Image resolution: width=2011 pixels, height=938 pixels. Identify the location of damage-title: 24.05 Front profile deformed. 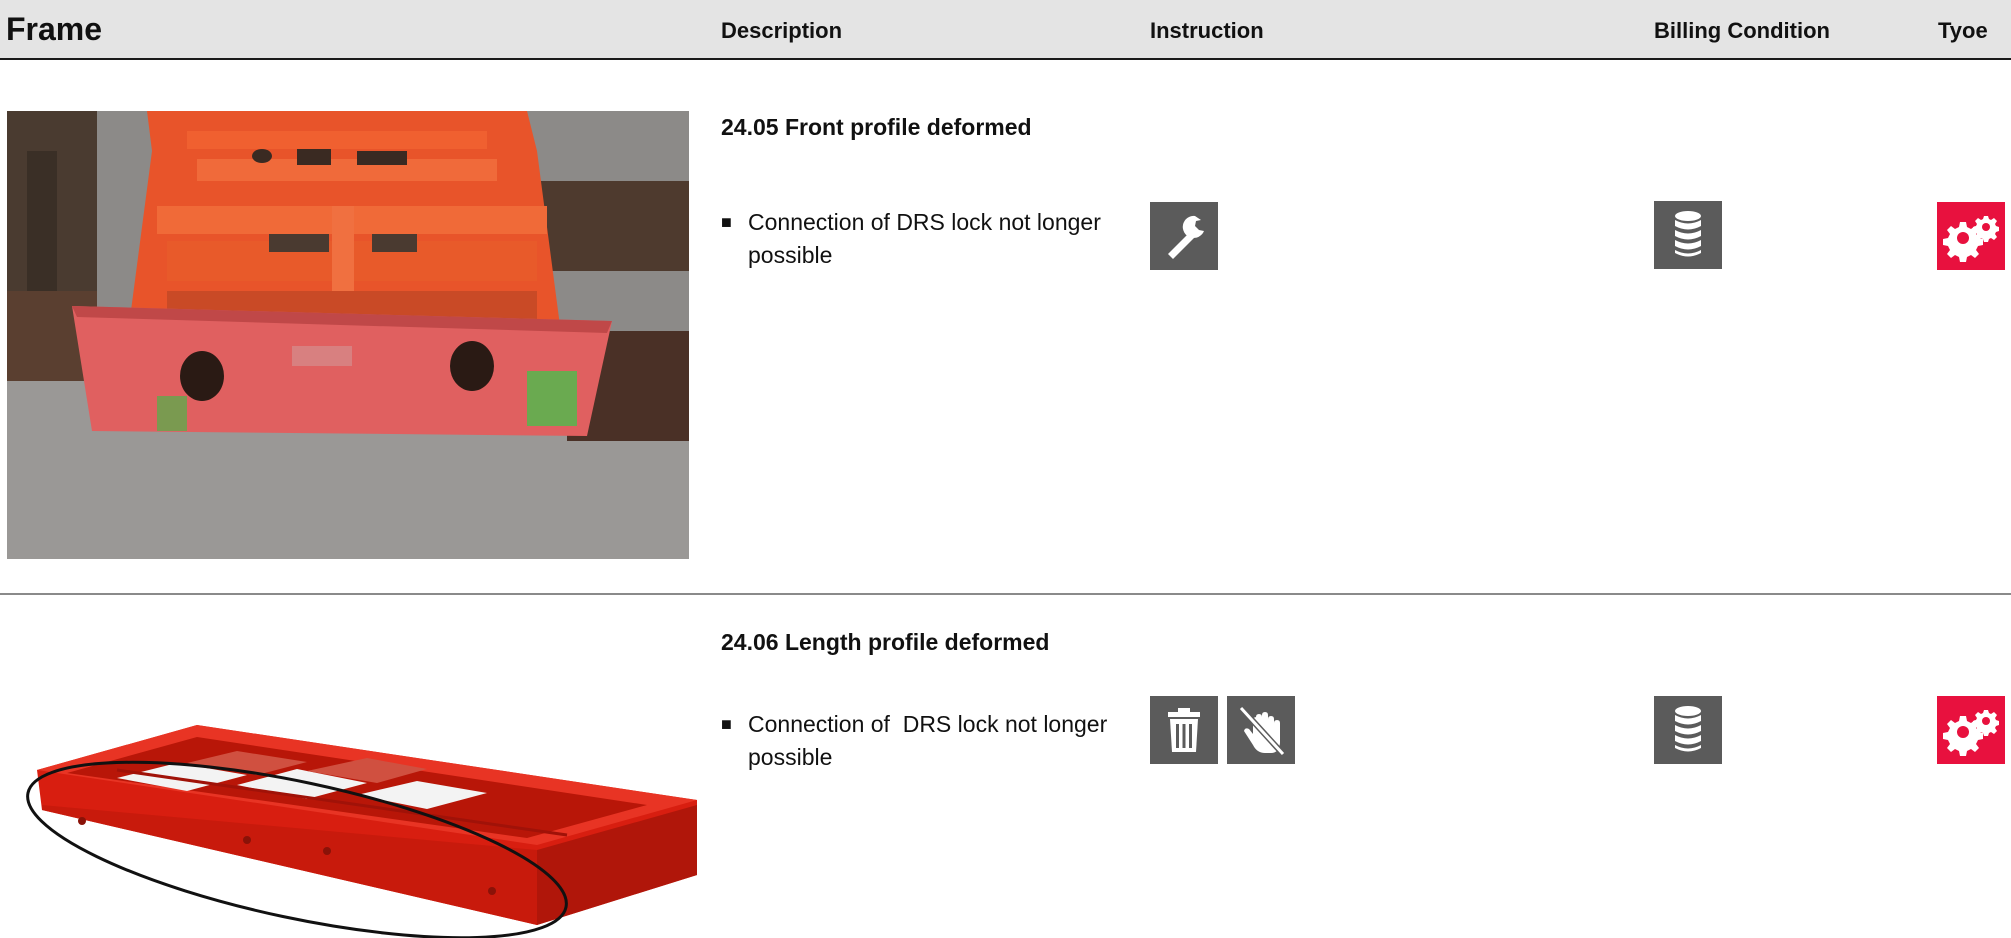
(876, 127).